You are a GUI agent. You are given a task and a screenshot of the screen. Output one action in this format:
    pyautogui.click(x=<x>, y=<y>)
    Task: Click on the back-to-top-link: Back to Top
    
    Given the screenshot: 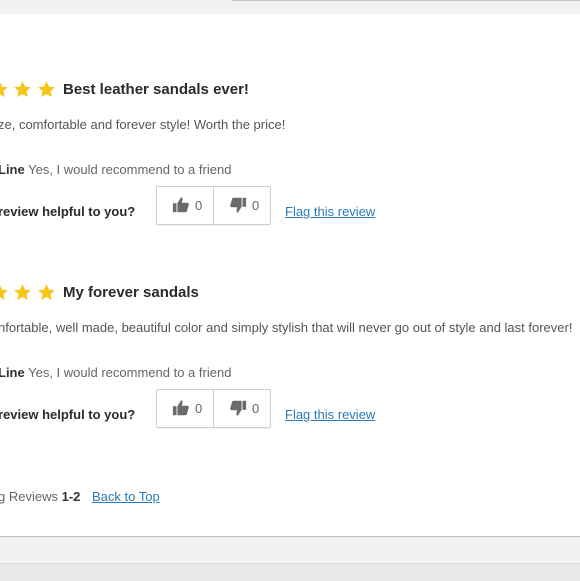 What is the action you would take?
    pyautogui.click(x=126, y=496)
    